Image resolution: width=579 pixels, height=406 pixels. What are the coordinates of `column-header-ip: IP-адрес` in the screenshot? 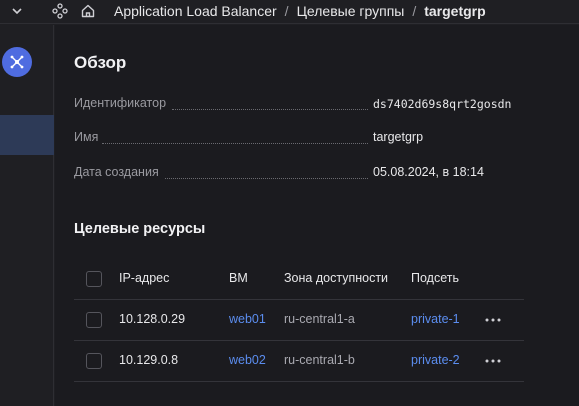 It's located at (144, 278).